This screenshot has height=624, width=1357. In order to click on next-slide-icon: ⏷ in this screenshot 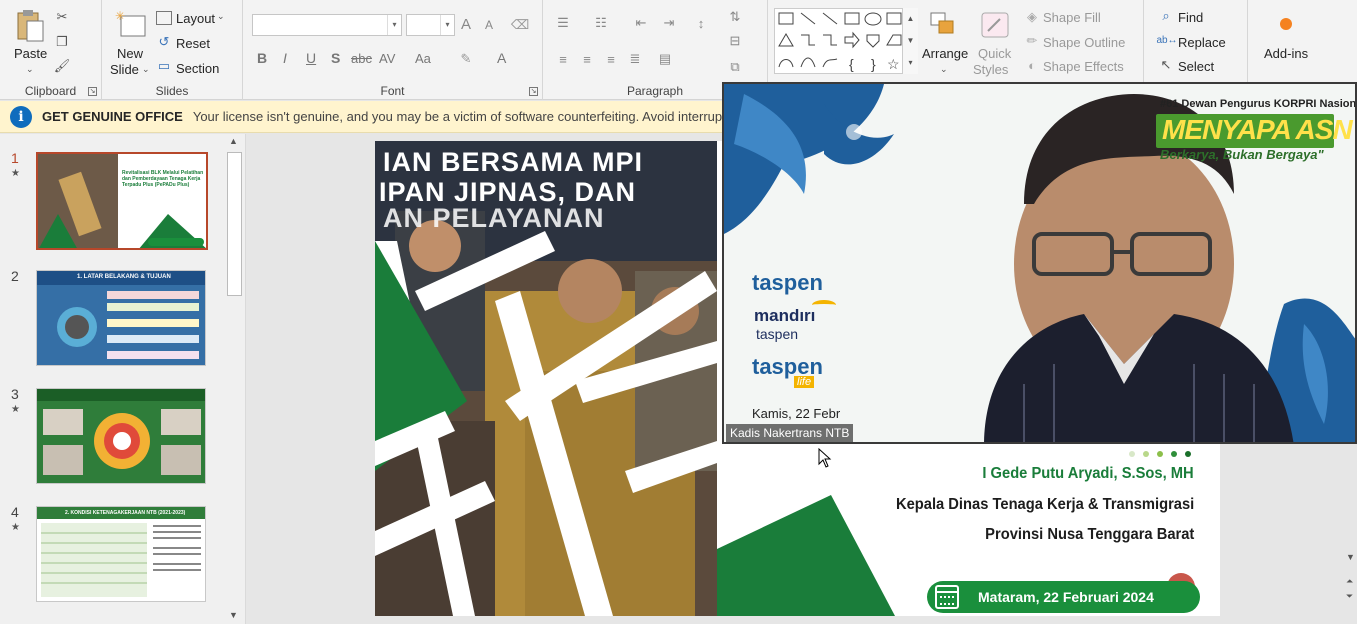, I will do `click(1351, 596)`.